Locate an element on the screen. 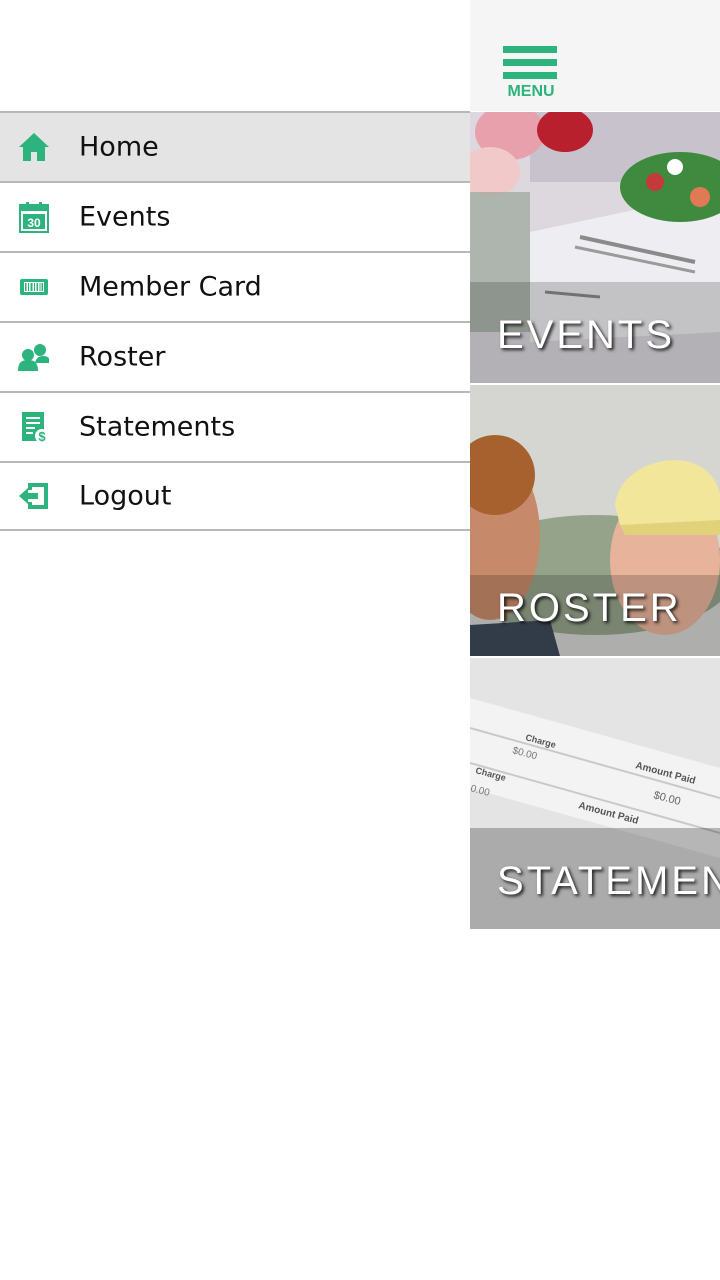 The width and height of the screenshot is (720, 1280). drawer-item-roster: Roster is located at coordinates (235, 356).